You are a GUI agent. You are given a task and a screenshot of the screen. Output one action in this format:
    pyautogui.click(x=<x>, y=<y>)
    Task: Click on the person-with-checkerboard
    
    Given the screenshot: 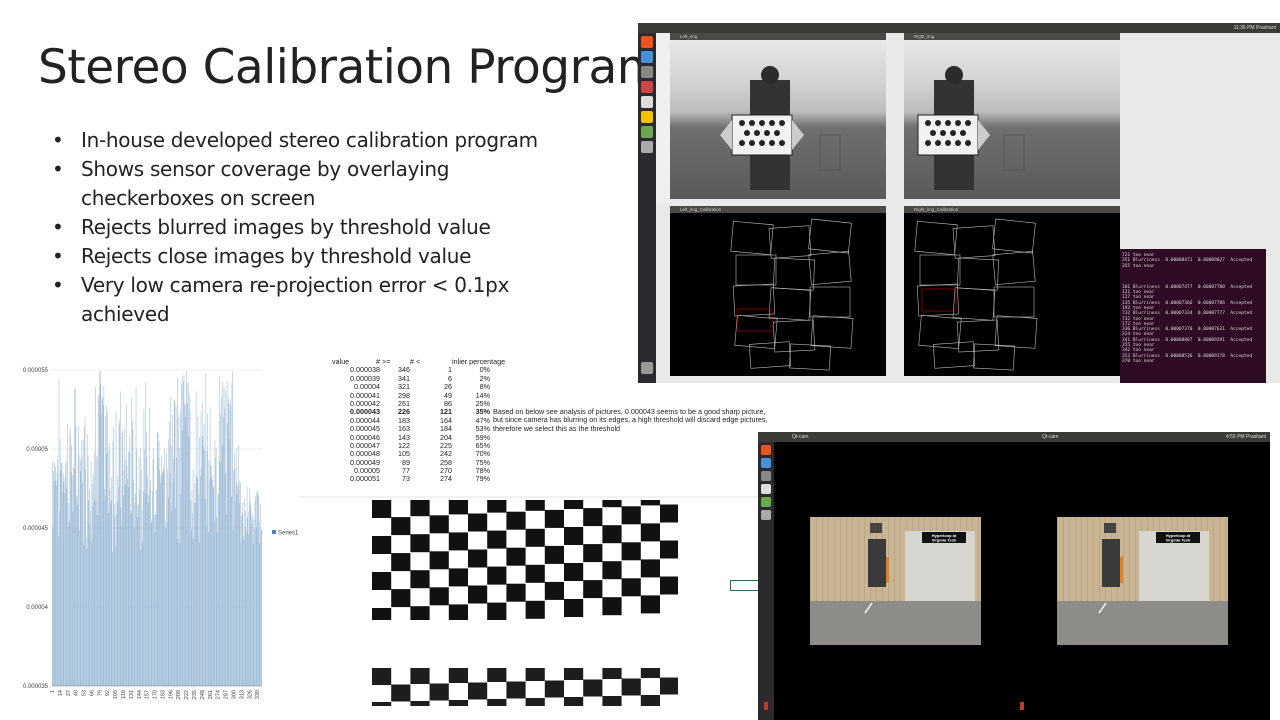 What is the action you would take?
    pyautogui.click(x=780, y=128)
    